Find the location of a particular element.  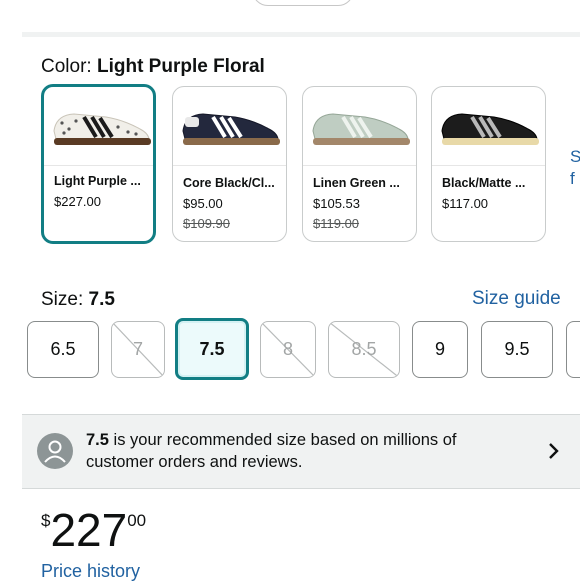

size-option-label: 9.5 is located at coordinates (517, 349).